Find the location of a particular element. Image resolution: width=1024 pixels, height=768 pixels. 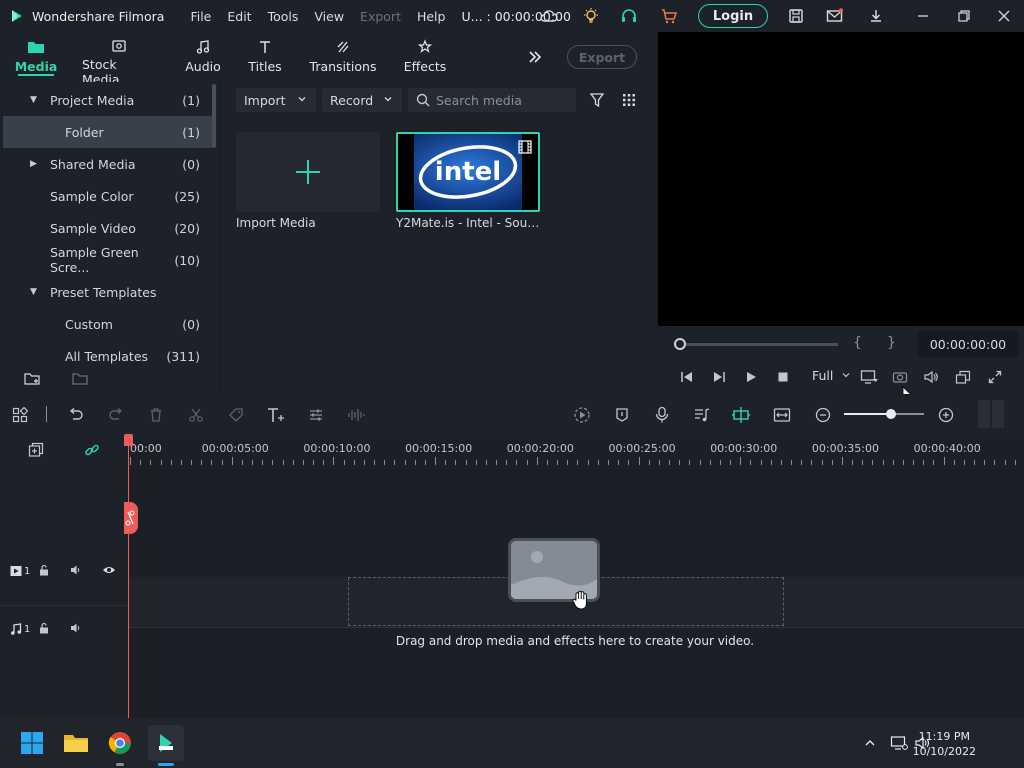

import-media-card: Import Media is located at coordinates (308, 181).